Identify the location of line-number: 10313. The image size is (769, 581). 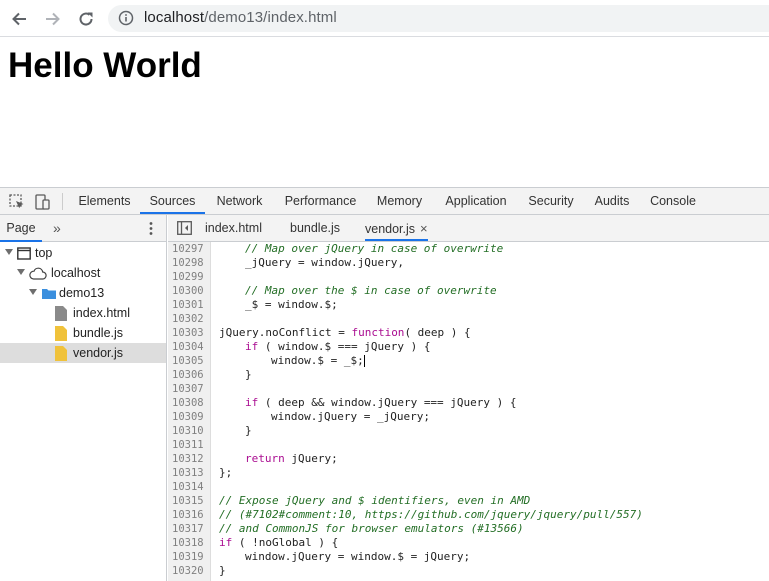
(190, 473).